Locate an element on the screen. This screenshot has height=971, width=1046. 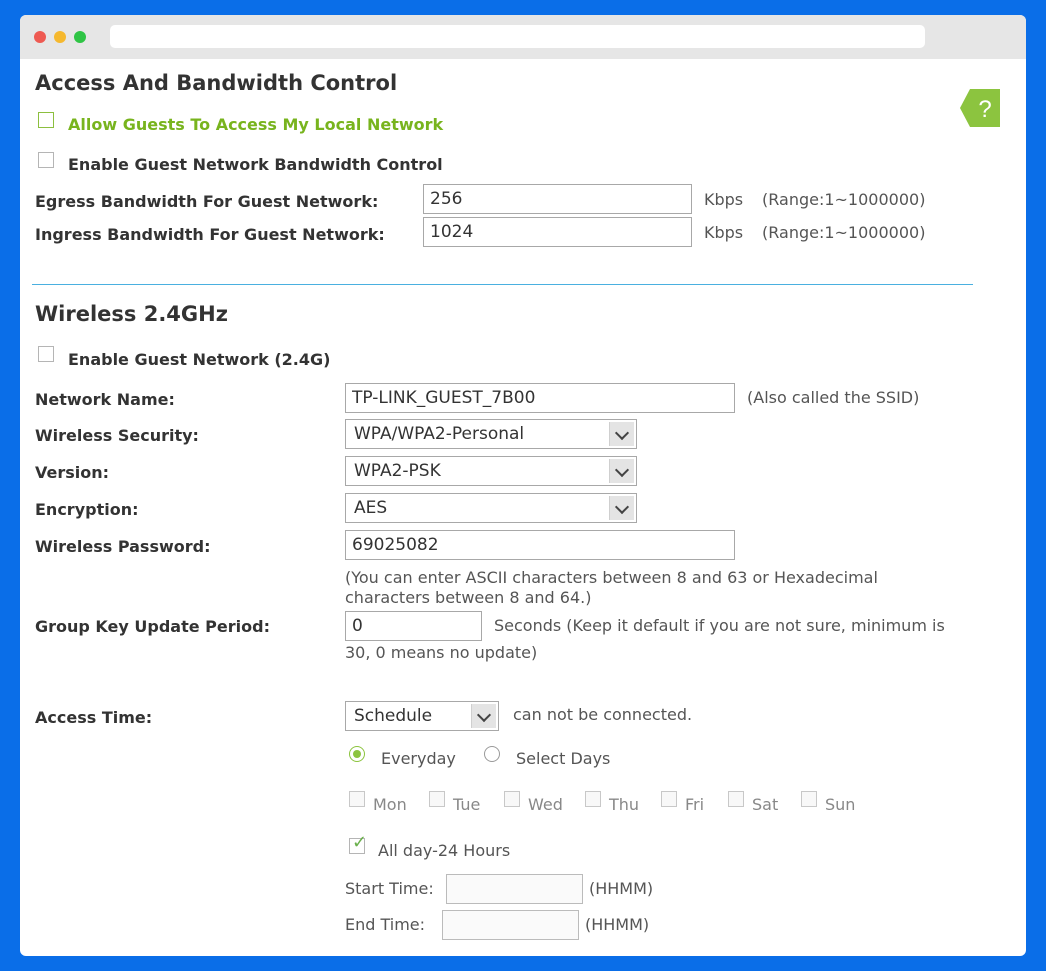
allow-guests-checkbox is located at coordinates (46, 120).